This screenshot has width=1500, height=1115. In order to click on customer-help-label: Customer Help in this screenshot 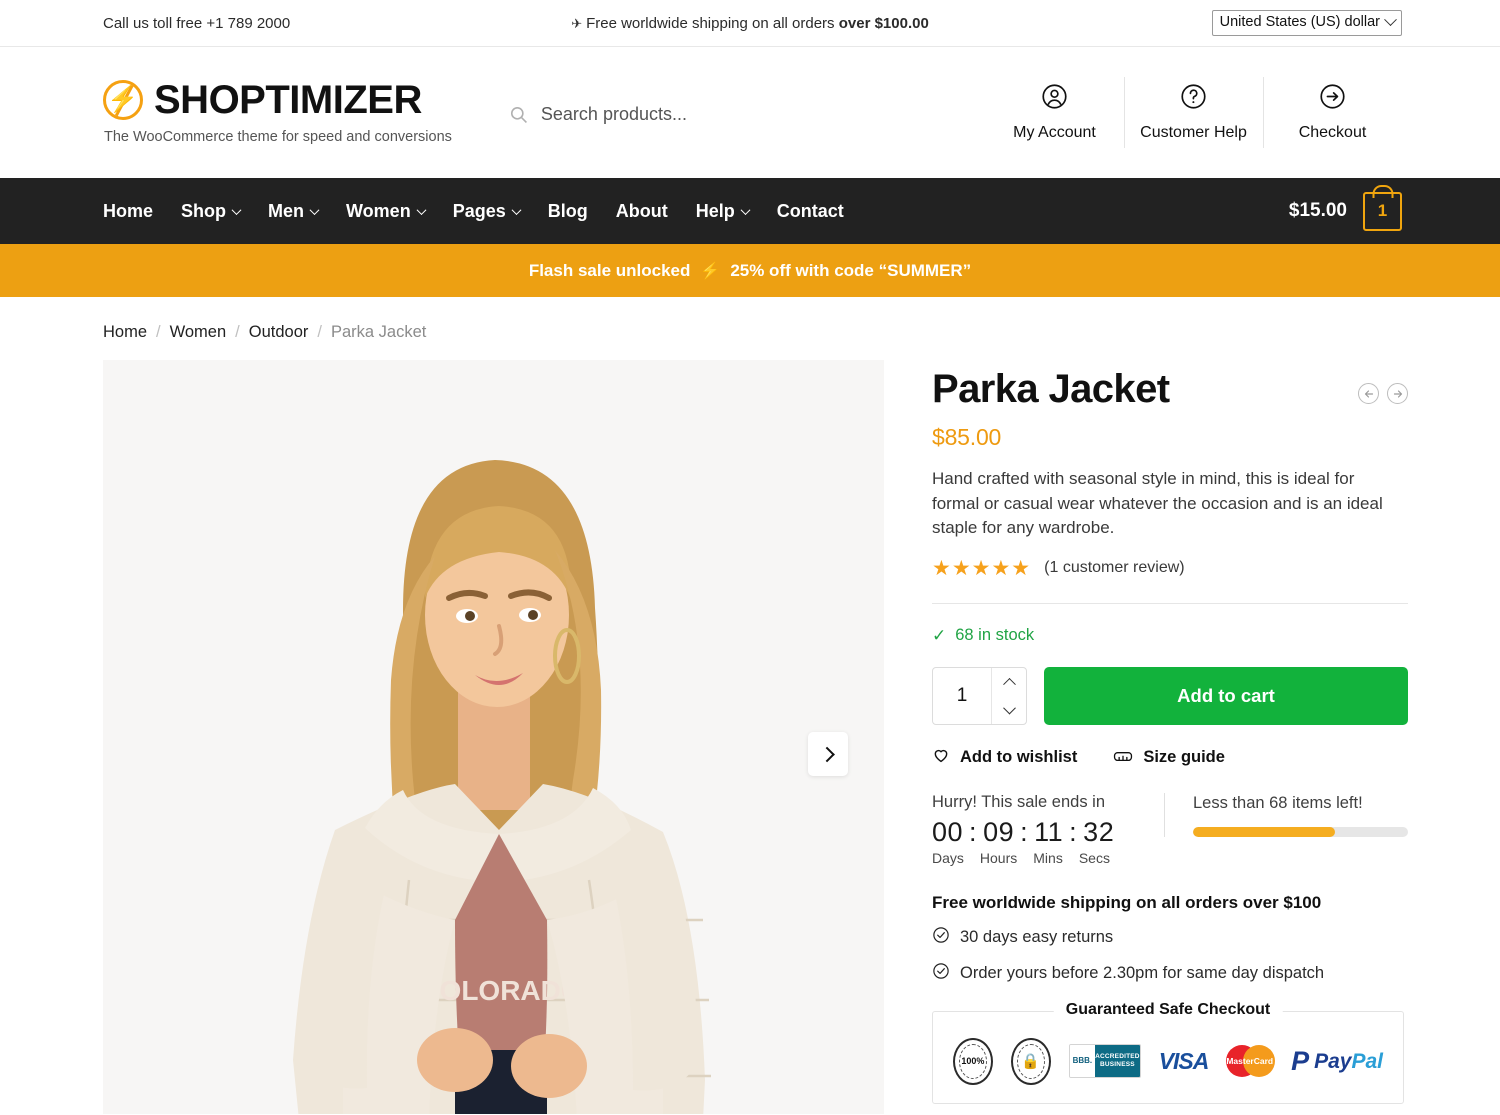, I will do `click(1193, 132)`.